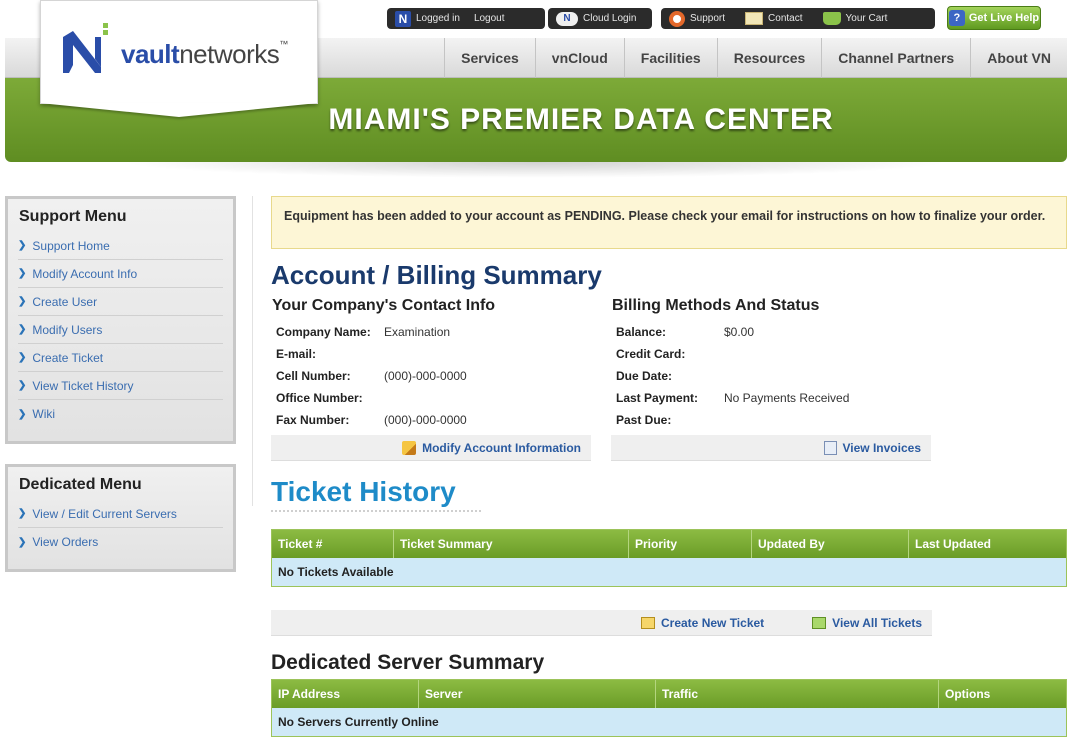 The image size is (1074, 743). What do you see at coordinates (797, 694) in the screenshot?
I see `col-traffic: Traffic` at bounding box center [797, 694].